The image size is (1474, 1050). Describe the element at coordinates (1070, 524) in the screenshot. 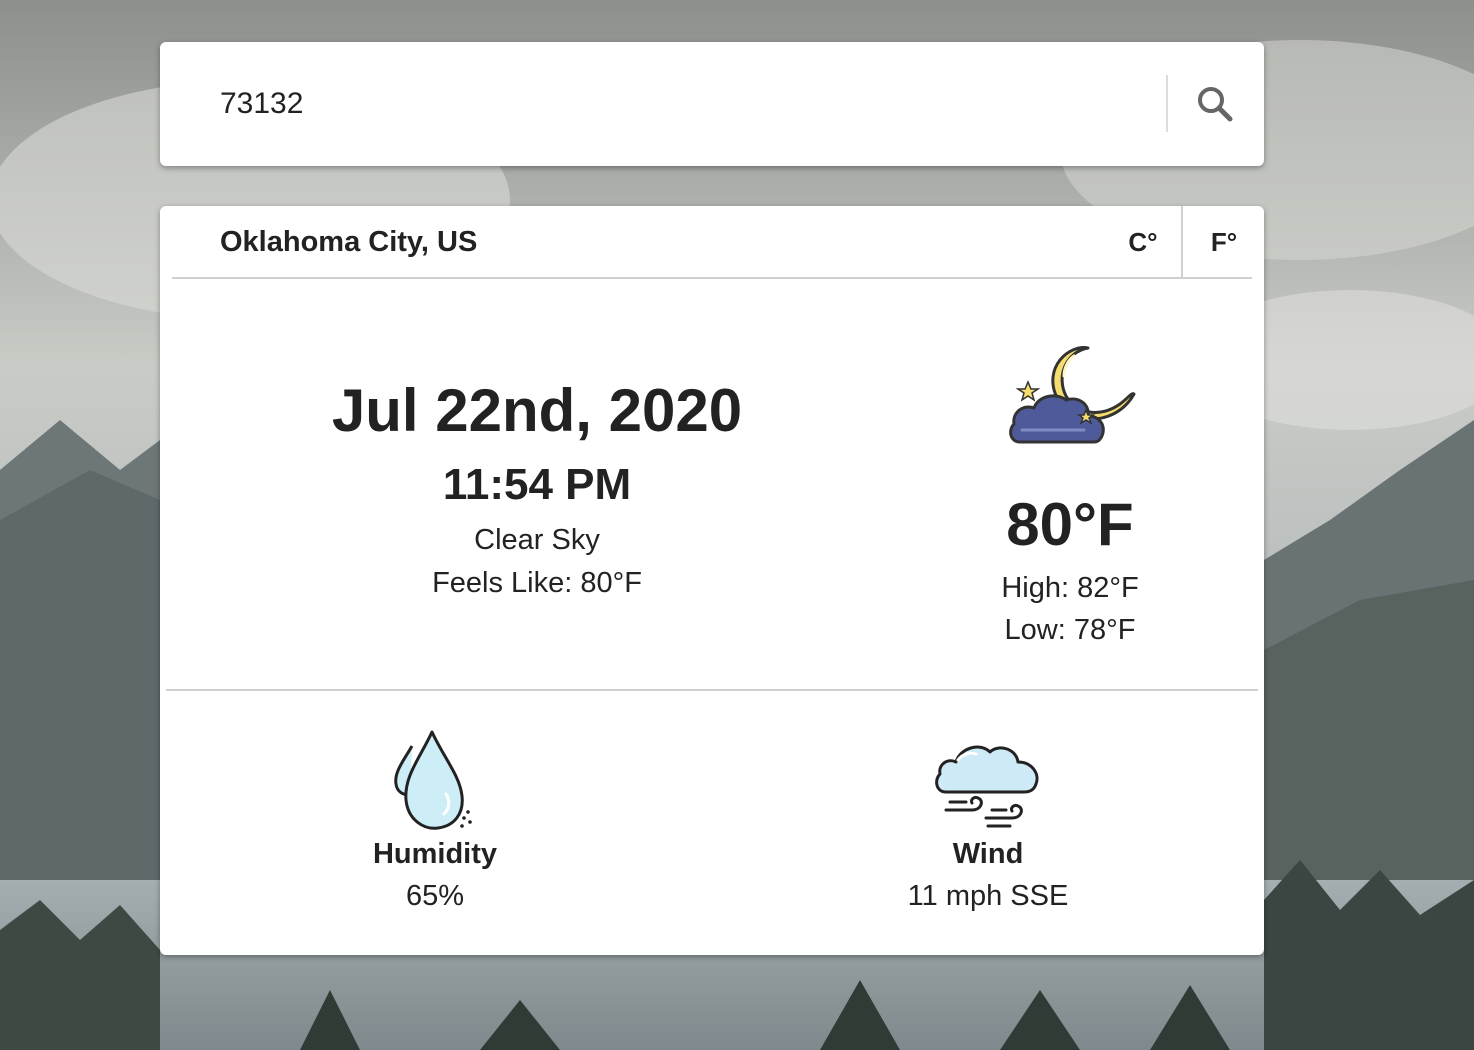

I see `current-temperature: 80°F` at that location.